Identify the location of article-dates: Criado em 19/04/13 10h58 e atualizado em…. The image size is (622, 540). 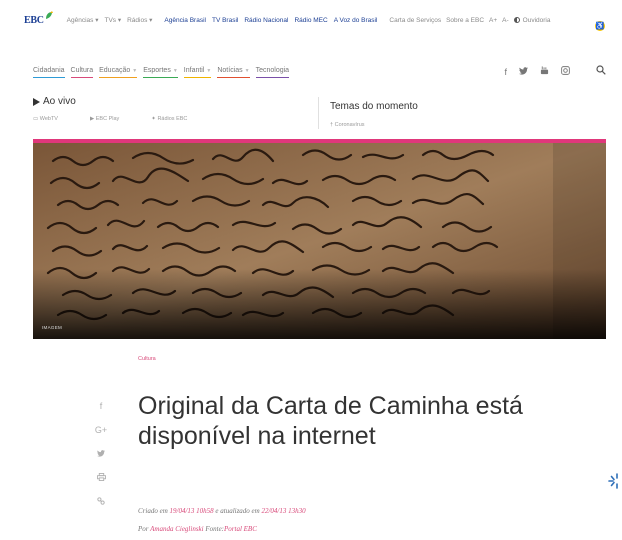
(222, 511).